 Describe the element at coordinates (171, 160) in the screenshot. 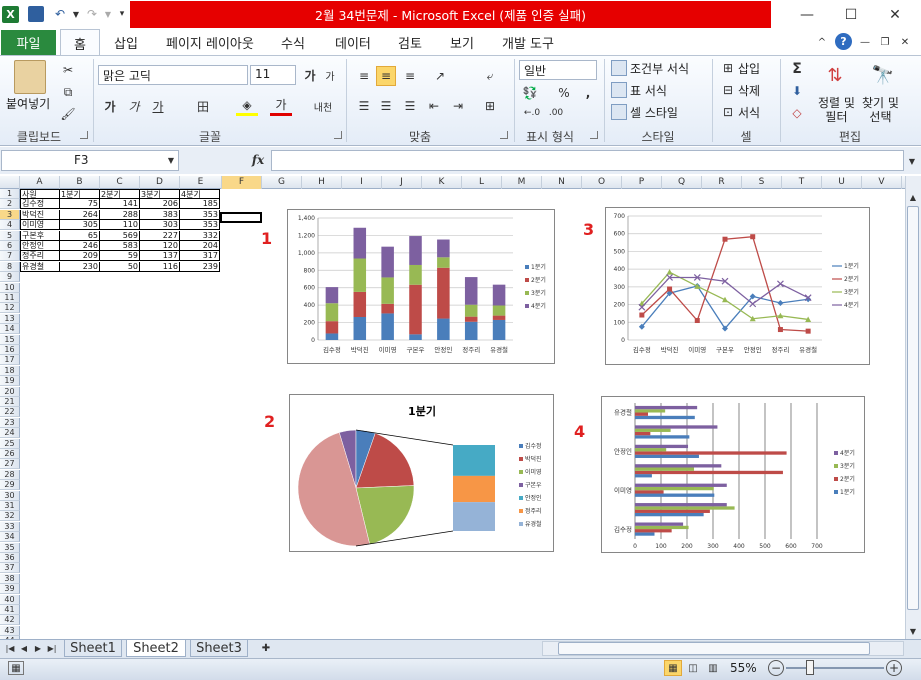

I see `name-box-dropdown-icon: ▼` at that location.